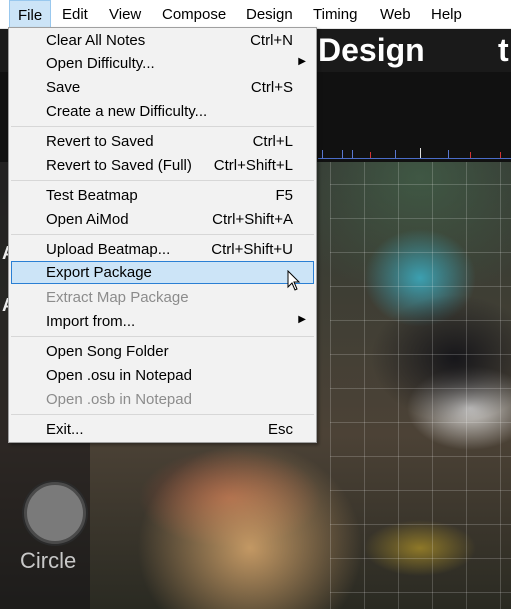 The image size is (511, 609). What do you see at coordinates (503, 50) in the screenshot?
I see `tab-timing: t` at bounding box center [503, 50].